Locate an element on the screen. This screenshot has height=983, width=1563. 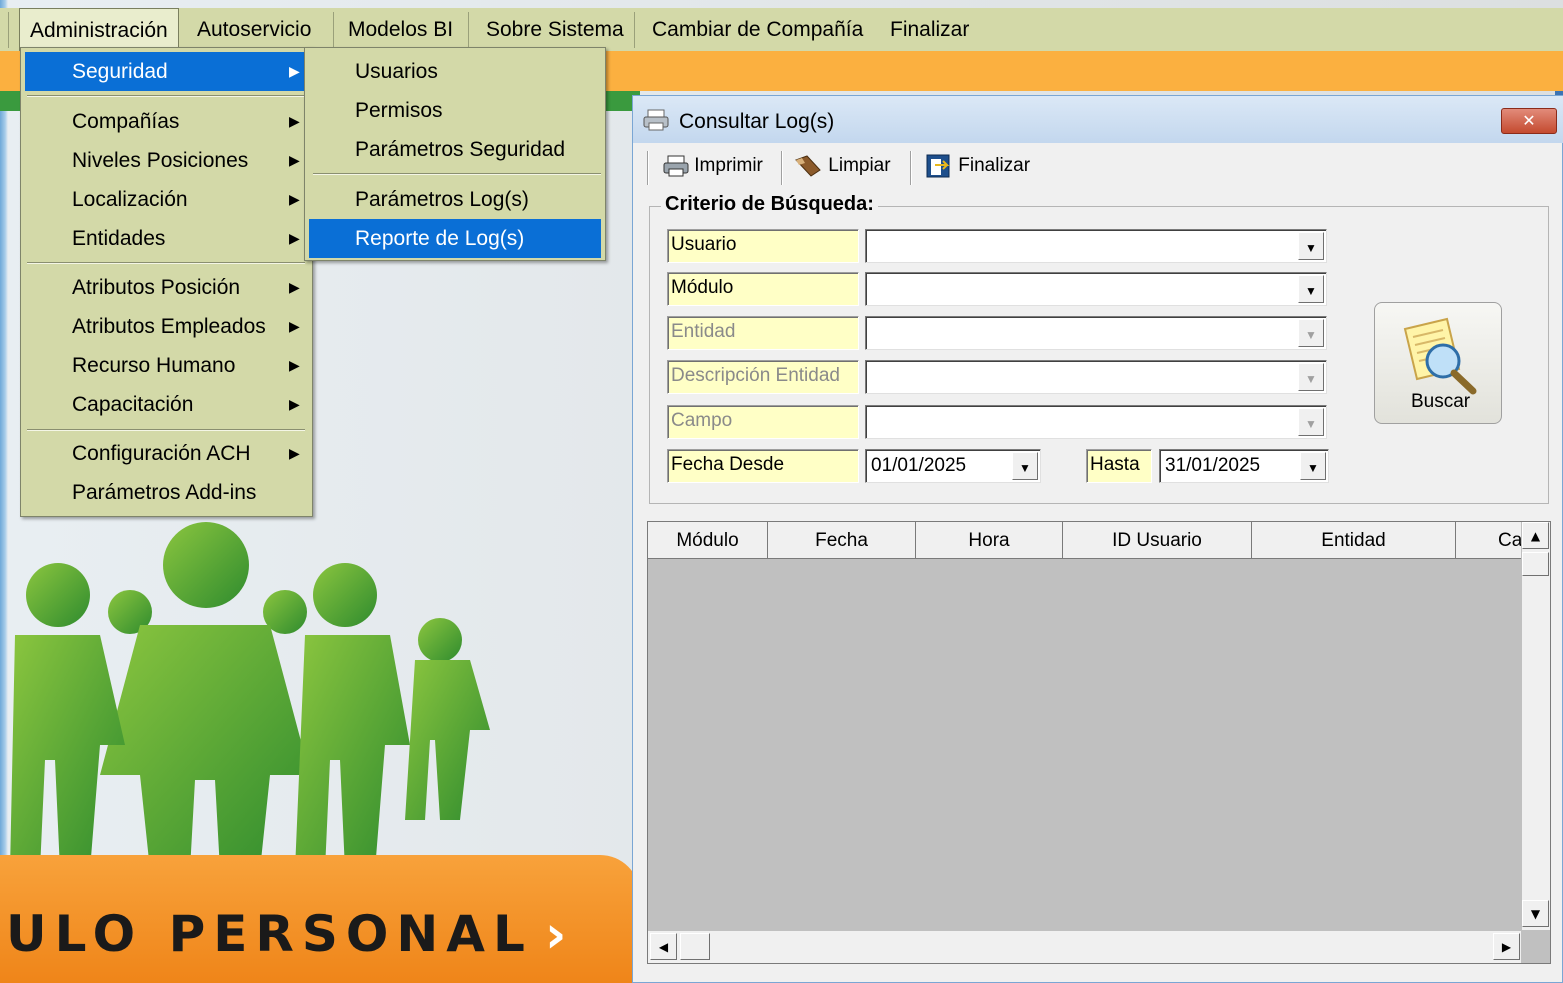
printer-icon is located at coordinates (656, 120).